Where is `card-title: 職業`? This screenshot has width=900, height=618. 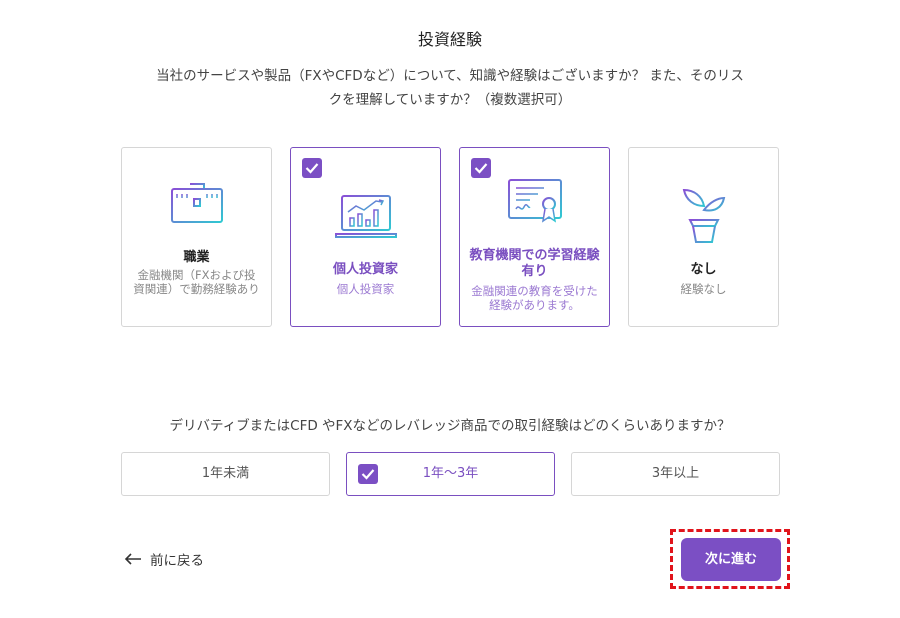 card-title: 職業 is located at coordinates (196, 257).